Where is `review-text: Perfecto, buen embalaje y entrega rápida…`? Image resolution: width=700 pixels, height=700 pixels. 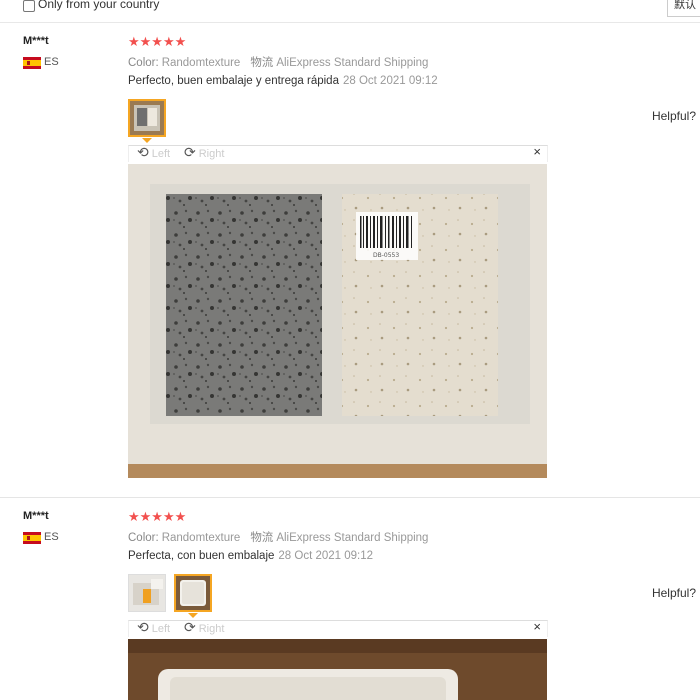
review-text: Perfecto, buen embalaje y entrega rápida… is located at coordinates (283, 81).